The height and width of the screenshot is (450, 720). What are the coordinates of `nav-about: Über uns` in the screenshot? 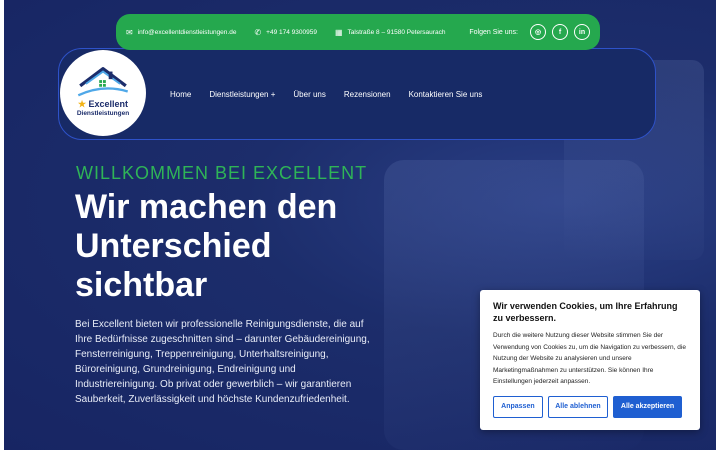 It's located at (309, 94).